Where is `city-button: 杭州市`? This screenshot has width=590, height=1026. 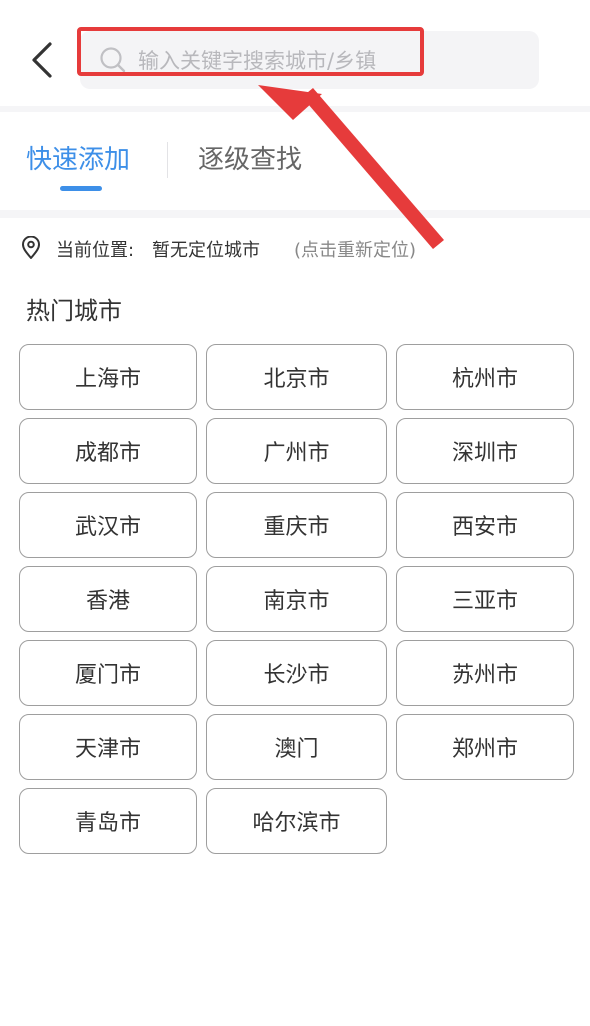 city-button: 杭州市 is located at coordinates (485, 377).